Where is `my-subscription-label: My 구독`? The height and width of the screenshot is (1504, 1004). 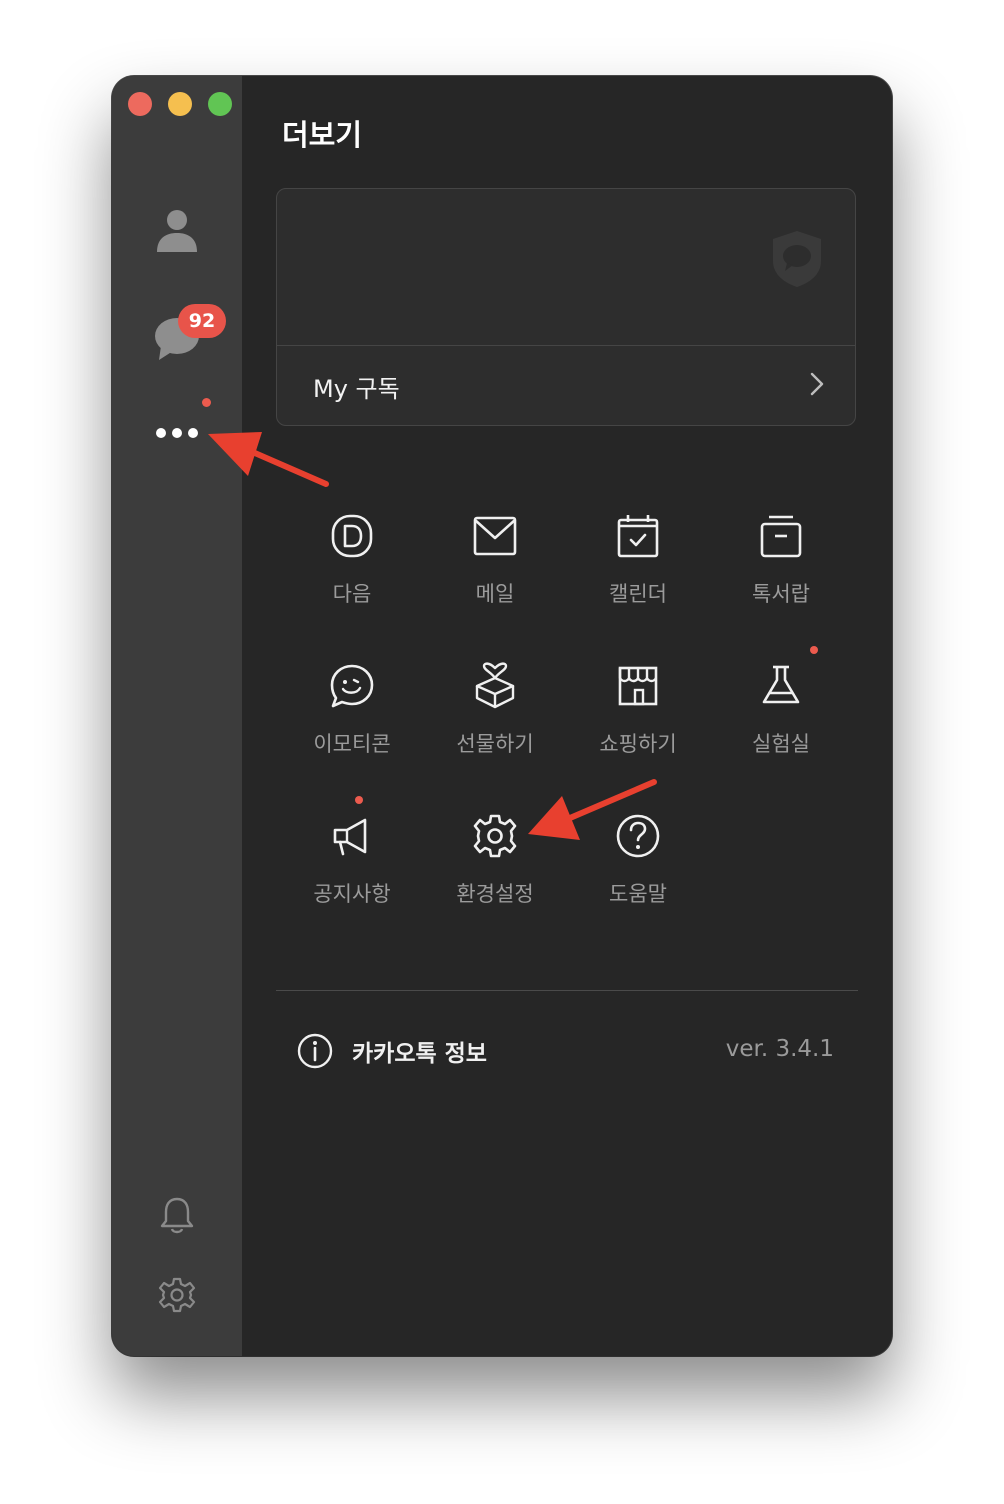
my-subscription-label: My 구독 is located at coordinates (356, 388).